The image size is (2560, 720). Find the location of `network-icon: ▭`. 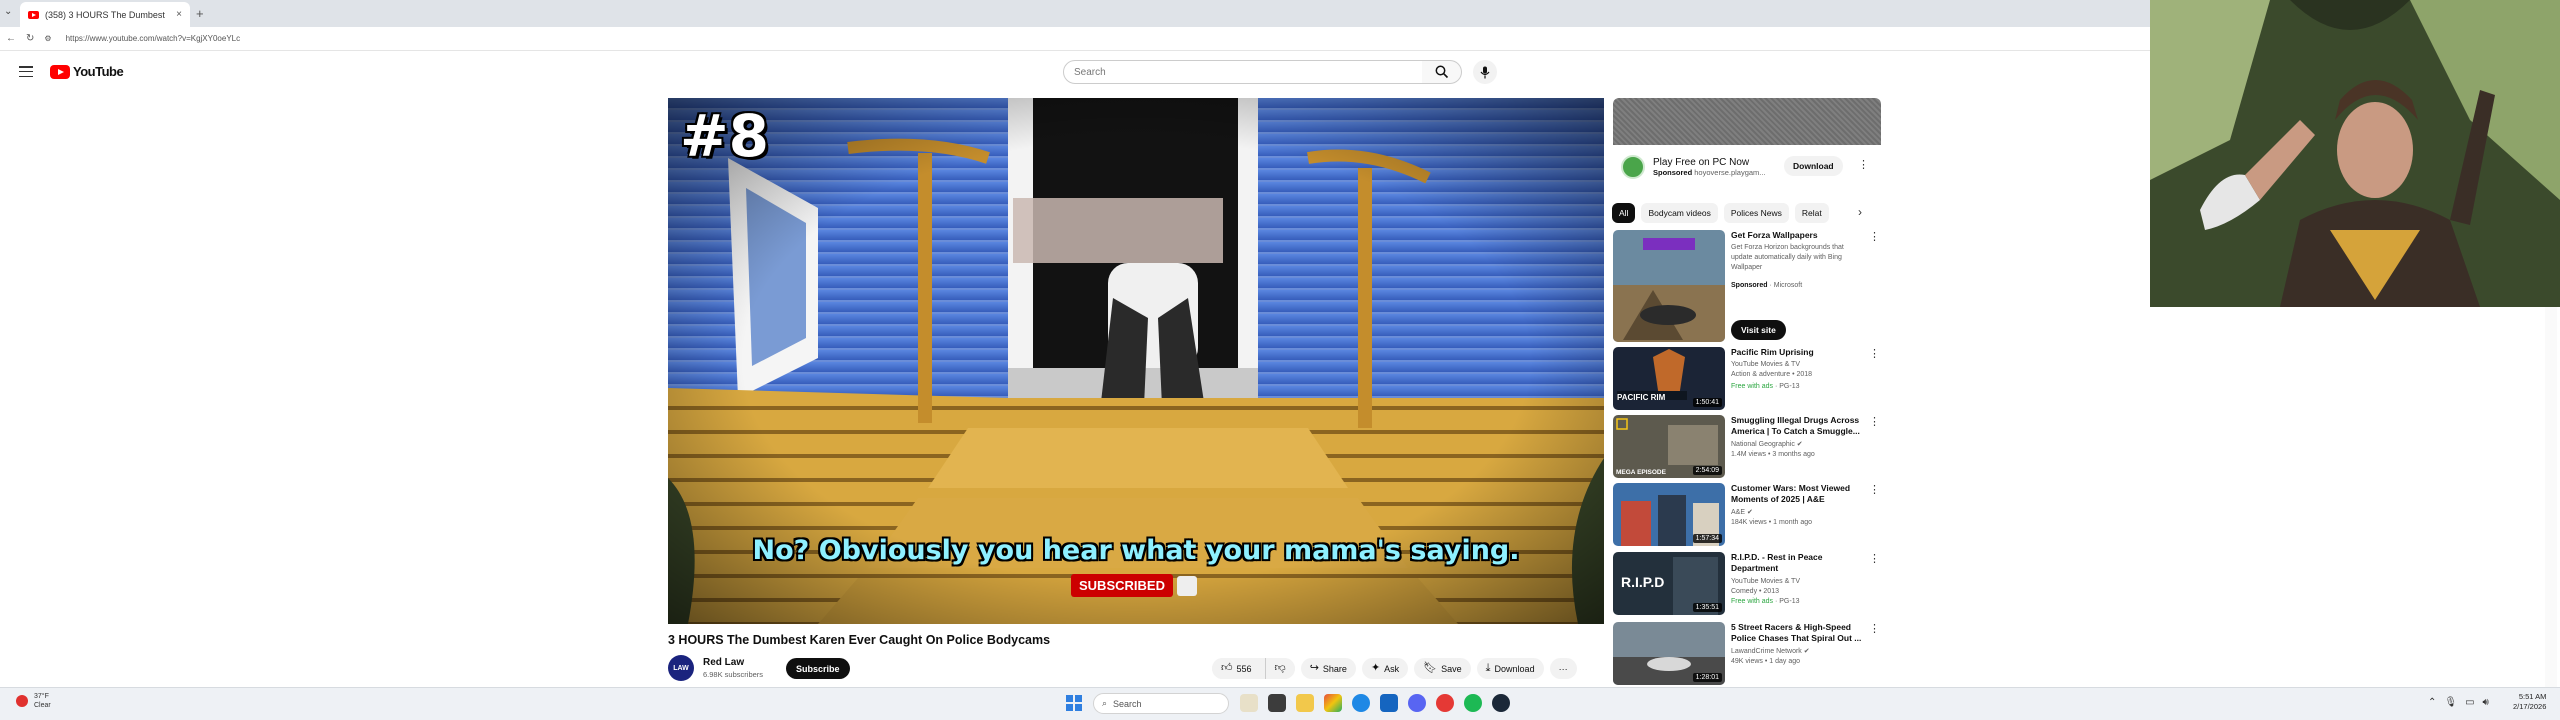

network-icon: ▭ is located at coordinates (2469, 702).